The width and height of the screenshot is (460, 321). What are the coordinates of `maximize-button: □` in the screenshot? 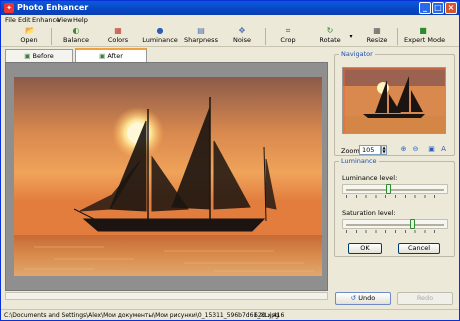 It's located at (438, 8).